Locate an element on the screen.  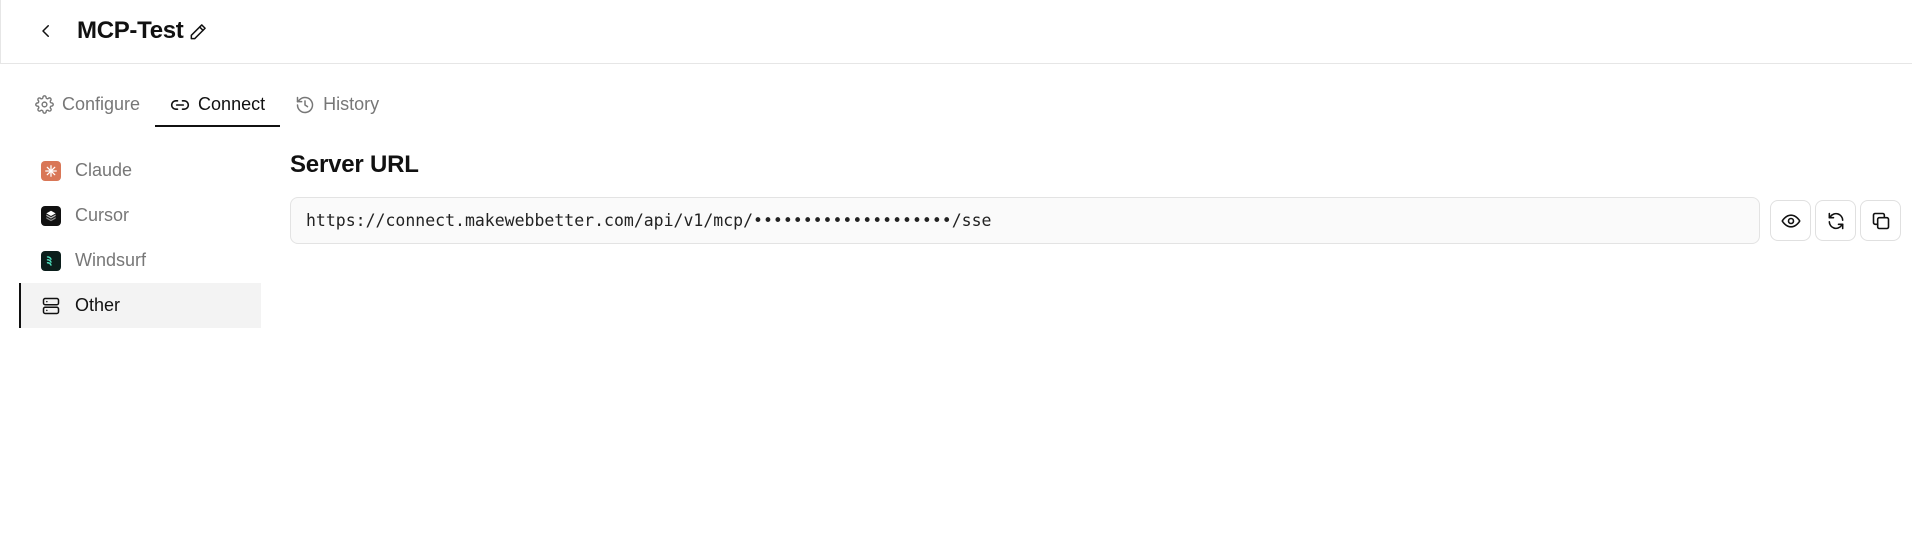
tab-bar: Configure Connect History is located at coordinates (207, 105).